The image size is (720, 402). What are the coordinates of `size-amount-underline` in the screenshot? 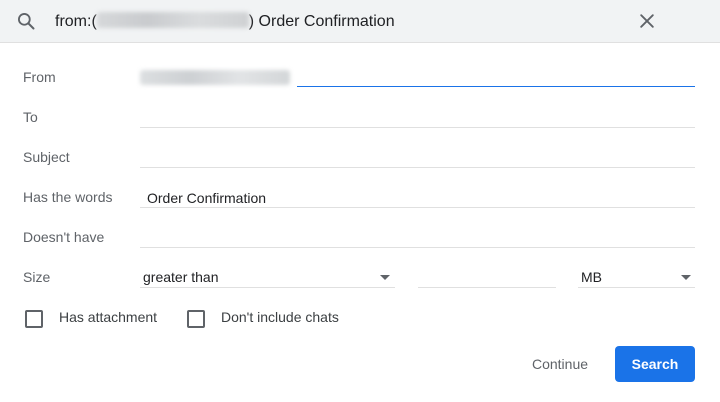 It's located at (487, 287).